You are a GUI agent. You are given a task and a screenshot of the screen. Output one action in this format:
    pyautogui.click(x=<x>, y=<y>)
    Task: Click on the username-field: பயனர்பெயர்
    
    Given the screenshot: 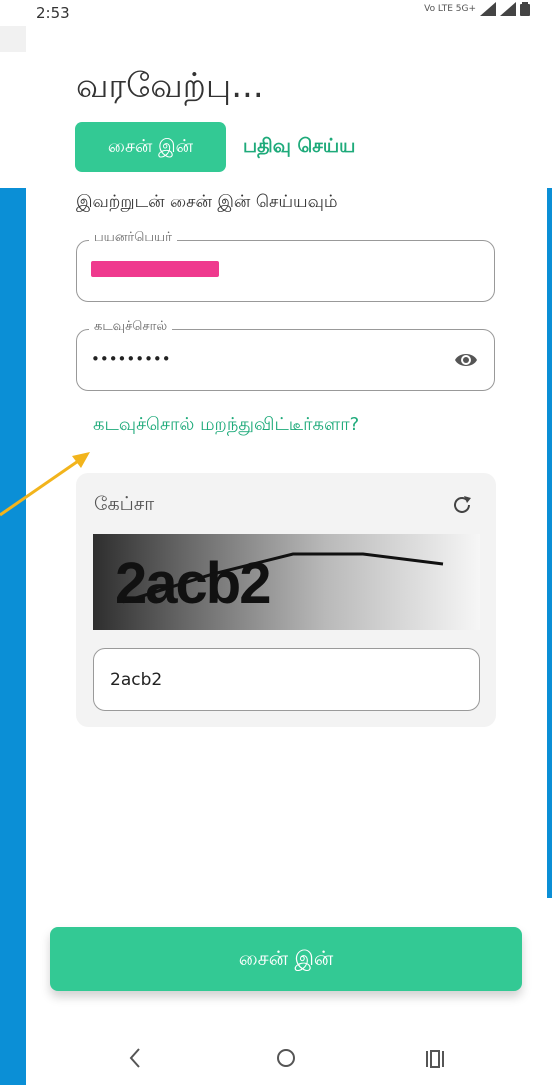 What is the action you would take?
    pyautogui.click(x=285, y=266)
    